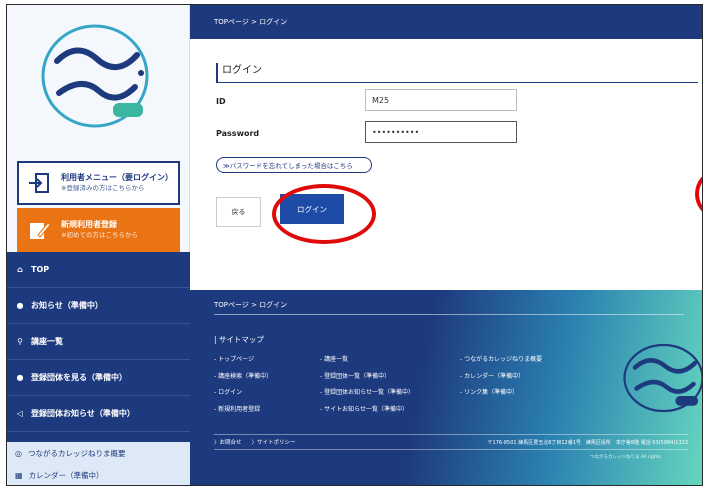 This screenshot has width=710, height=490. I want to click on nav-label: お知らせ（準備中）, so click(67, 305).